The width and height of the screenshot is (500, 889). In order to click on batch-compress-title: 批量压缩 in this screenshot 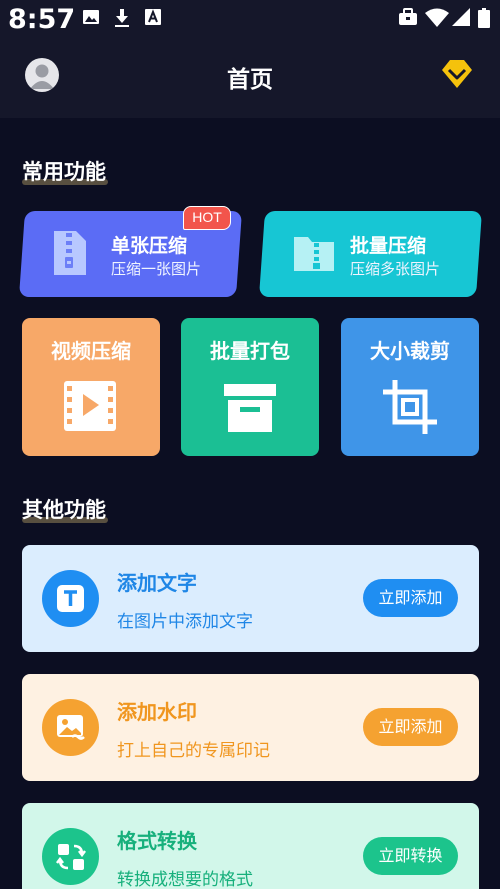, I will do `click(388, 246)`.